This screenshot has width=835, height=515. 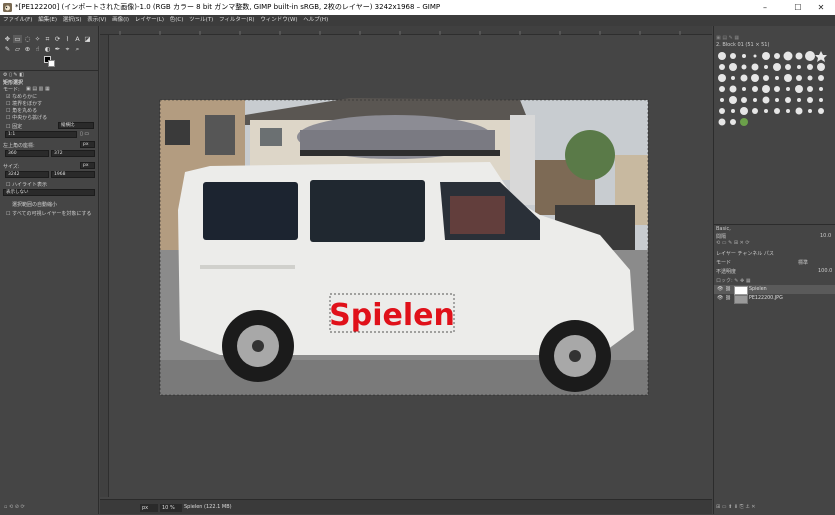 What do you see at coordinates (7, 49) in the screenshot?
I see `paintbrush-tool-icon: ✎` at bounding box center [7, 49].